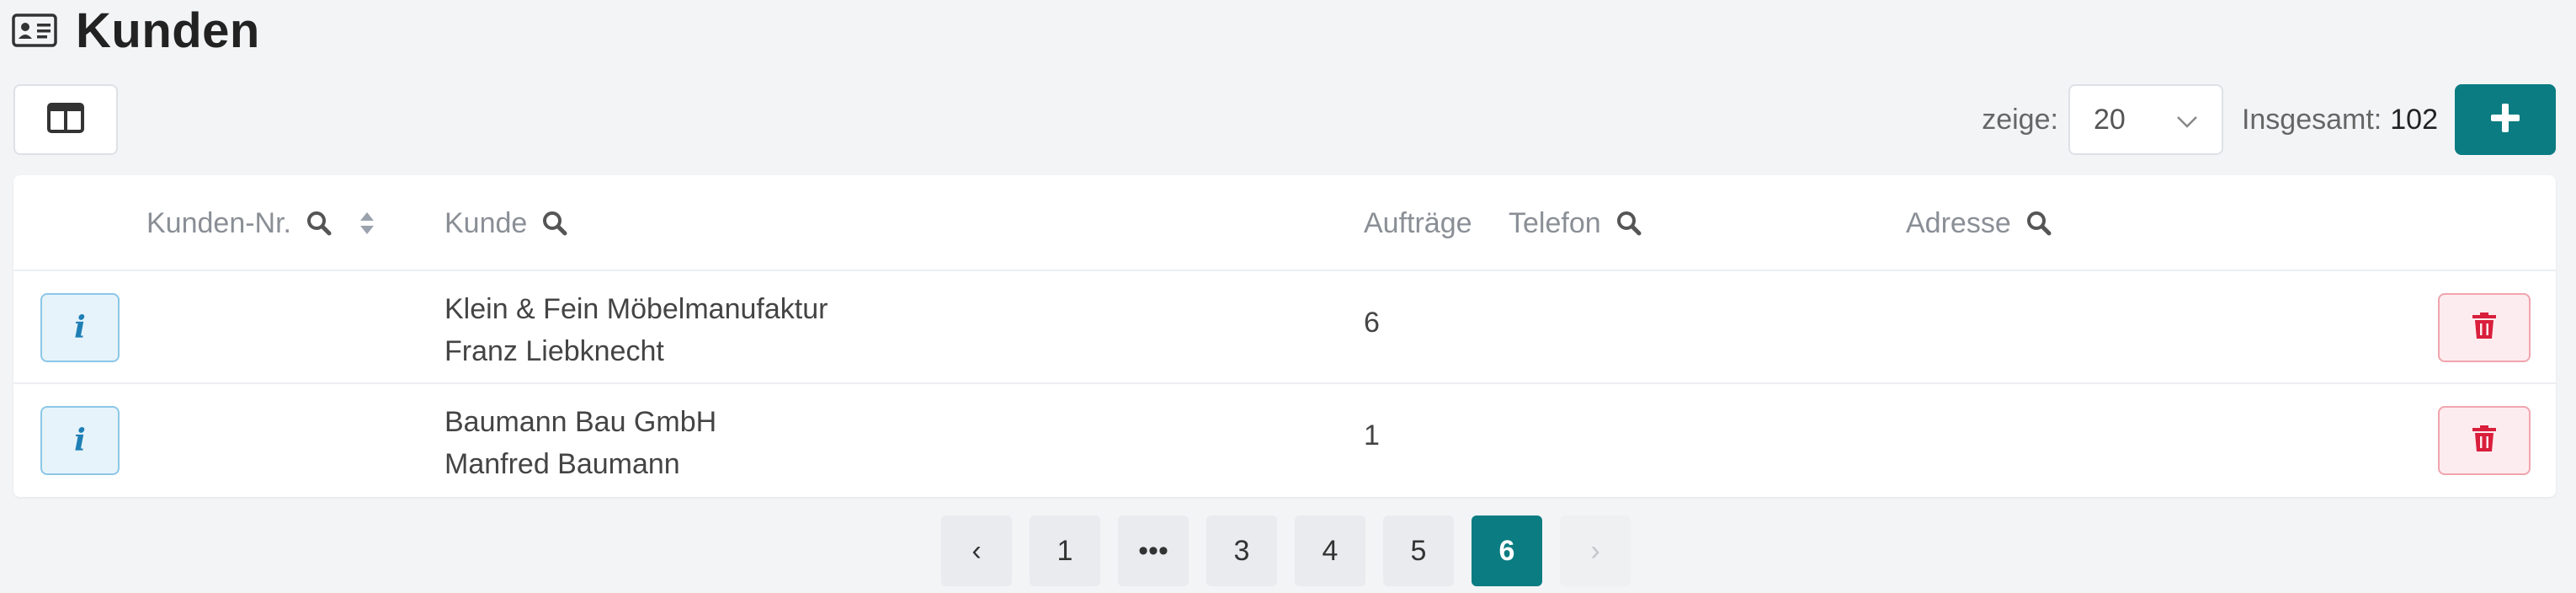  Describe the element at coordinates (35, 30) in the screenshot. I see `contact-card-icon` at that location.